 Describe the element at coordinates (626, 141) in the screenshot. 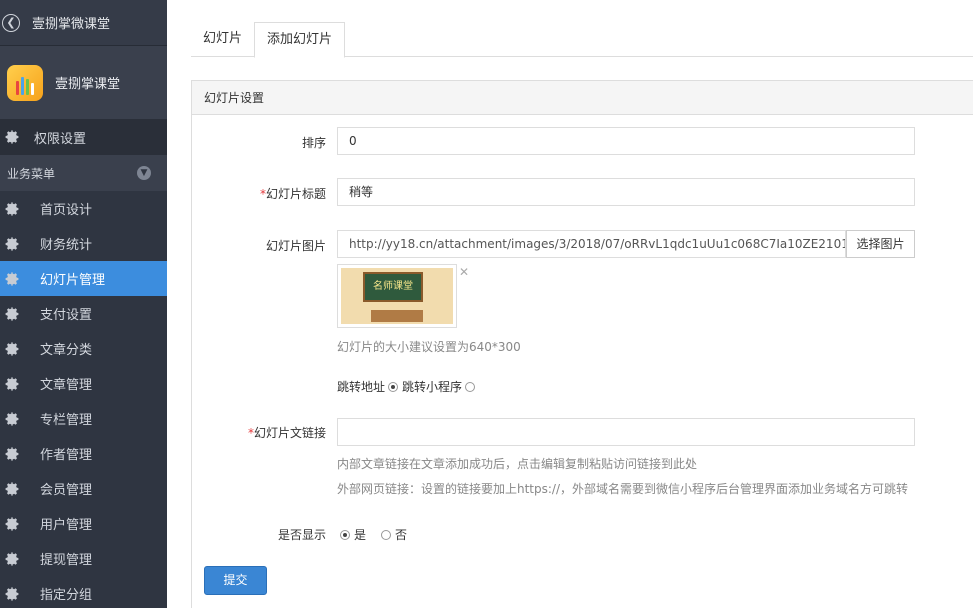

I see `order-input: 0` at that location.